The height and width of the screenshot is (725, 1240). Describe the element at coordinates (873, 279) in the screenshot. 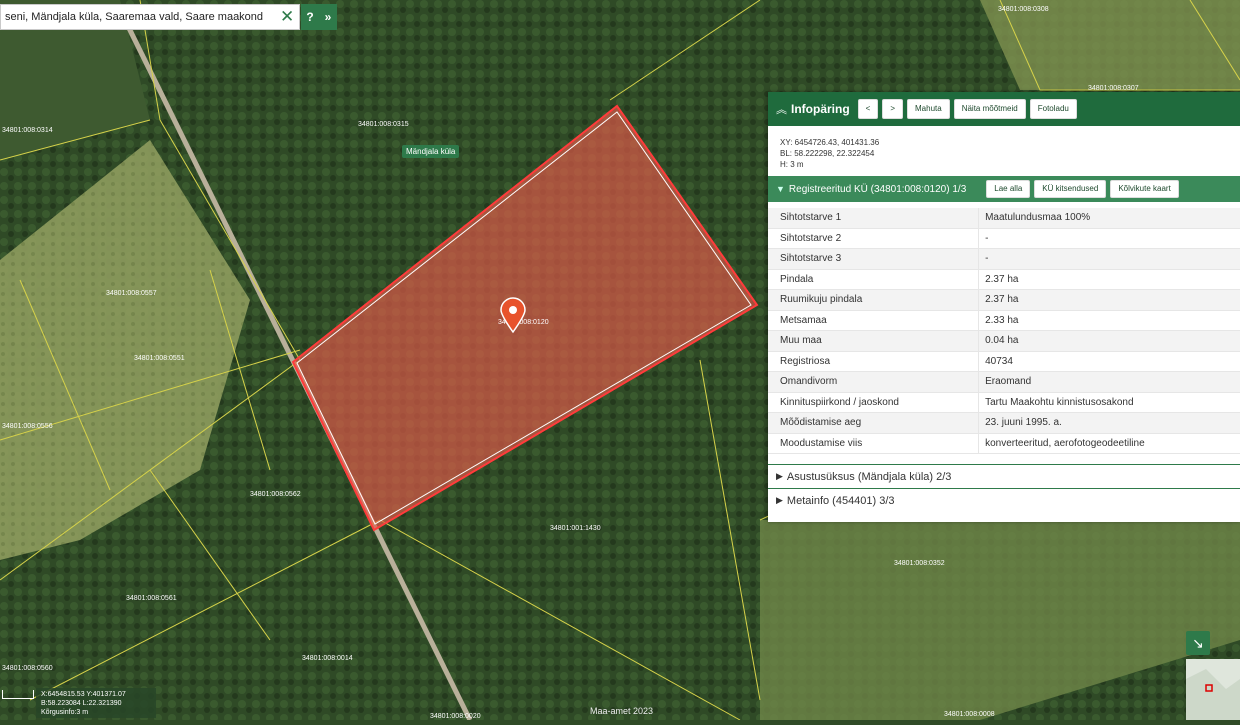

I see `attr-label: Pindala` at that location.